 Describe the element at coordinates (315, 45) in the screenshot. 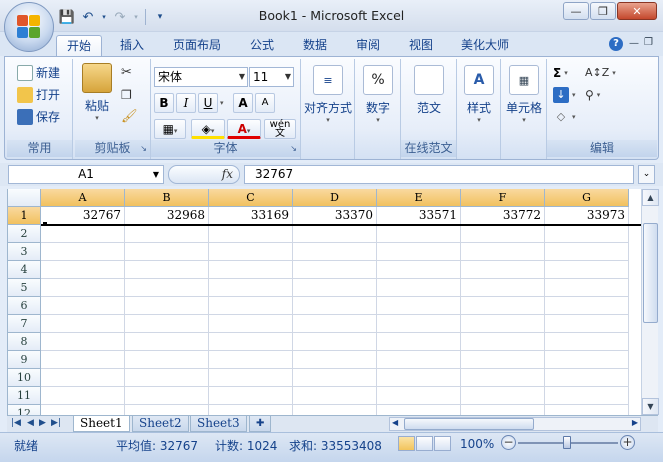

I see `tab-data: 数据` at that location.